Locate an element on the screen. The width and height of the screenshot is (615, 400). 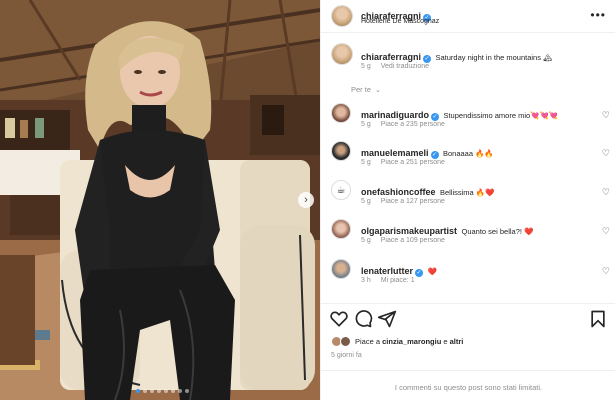
comment-time: 3 h is located at coordinates (366, 280).